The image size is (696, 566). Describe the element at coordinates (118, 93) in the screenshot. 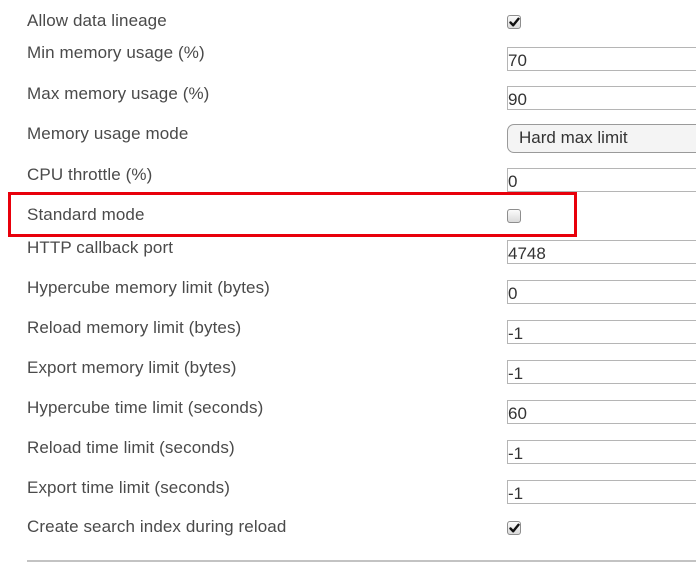

I see `setting-label: Max memory usage (%)` at that location.